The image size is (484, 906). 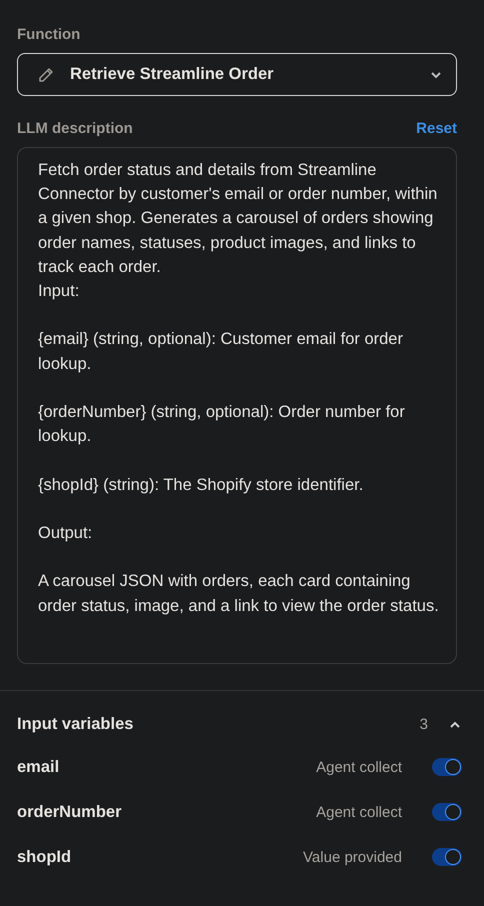 What do you see at coordinates (75, 724) in the screenshot?
I see `section-title: Input variables` at bounding box center [75, 724].